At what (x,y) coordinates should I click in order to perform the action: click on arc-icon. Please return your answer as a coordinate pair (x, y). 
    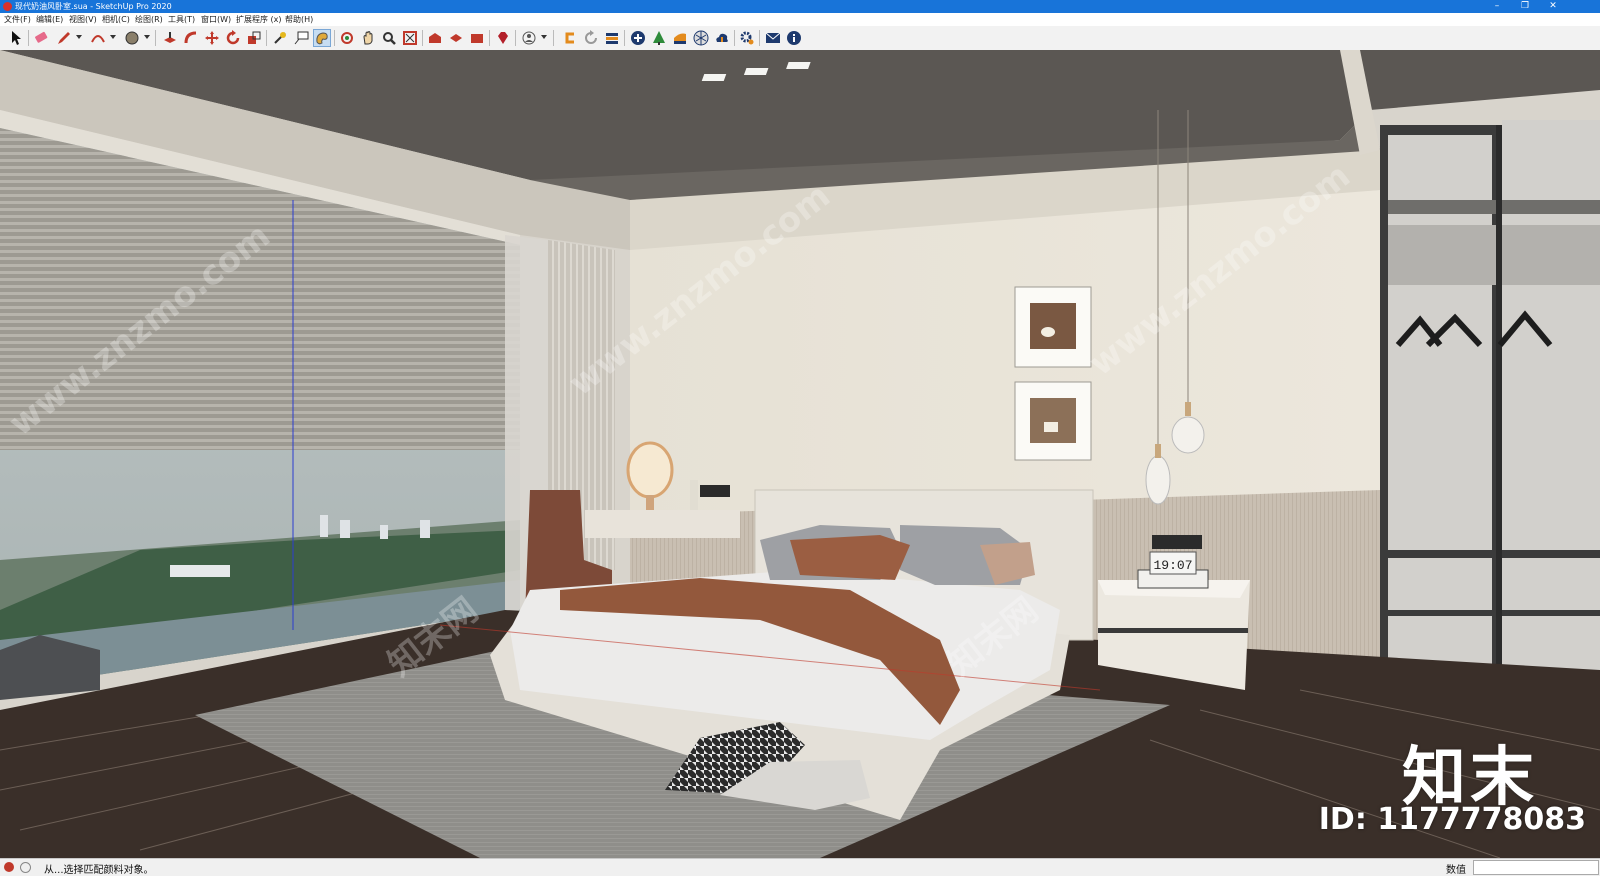
    Looking at the image, I should click on (98, 38).